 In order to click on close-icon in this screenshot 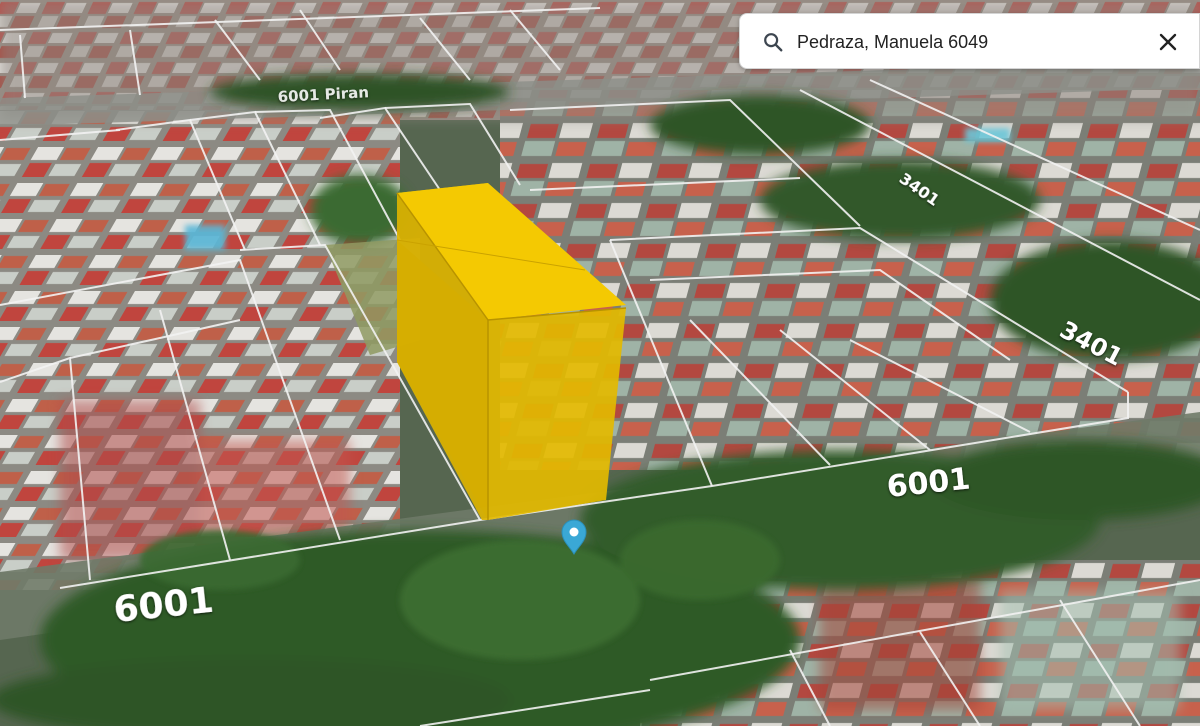, I will do `click(1168, 42)`.